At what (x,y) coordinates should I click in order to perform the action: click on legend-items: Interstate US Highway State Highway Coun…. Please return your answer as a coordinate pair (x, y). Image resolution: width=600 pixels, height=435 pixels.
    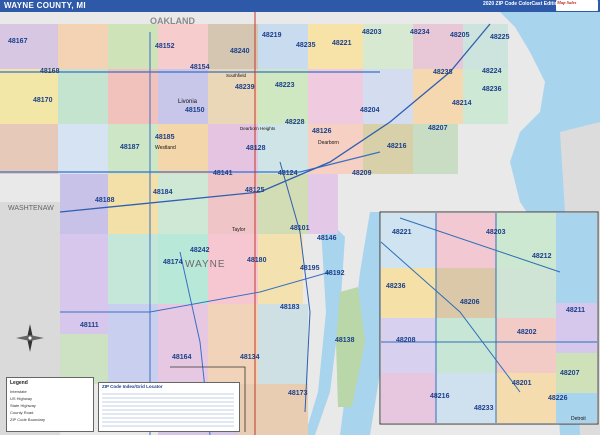
    Looking at the image, I should click on (27, 405).